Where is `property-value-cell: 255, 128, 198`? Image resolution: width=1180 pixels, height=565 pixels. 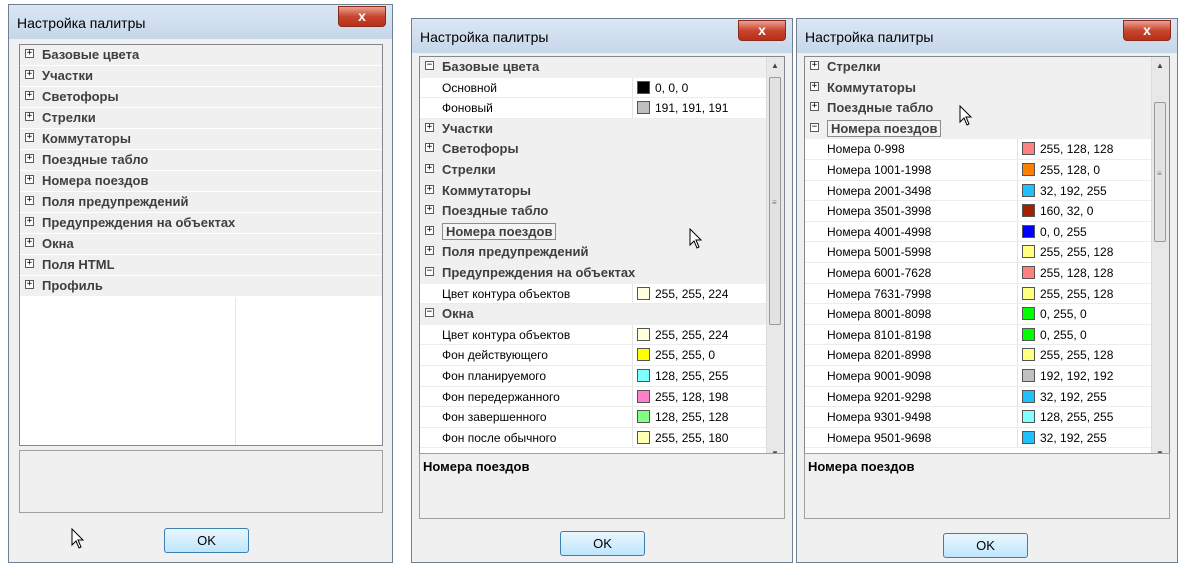 property-value-cell: 255, 128, 198 is located at coordinates (699, 396).